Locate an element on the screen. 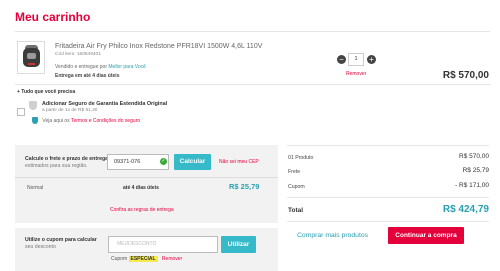 The width and height of the screenshot is (500, 271). shield-icon is located at coordinates (35, 120).